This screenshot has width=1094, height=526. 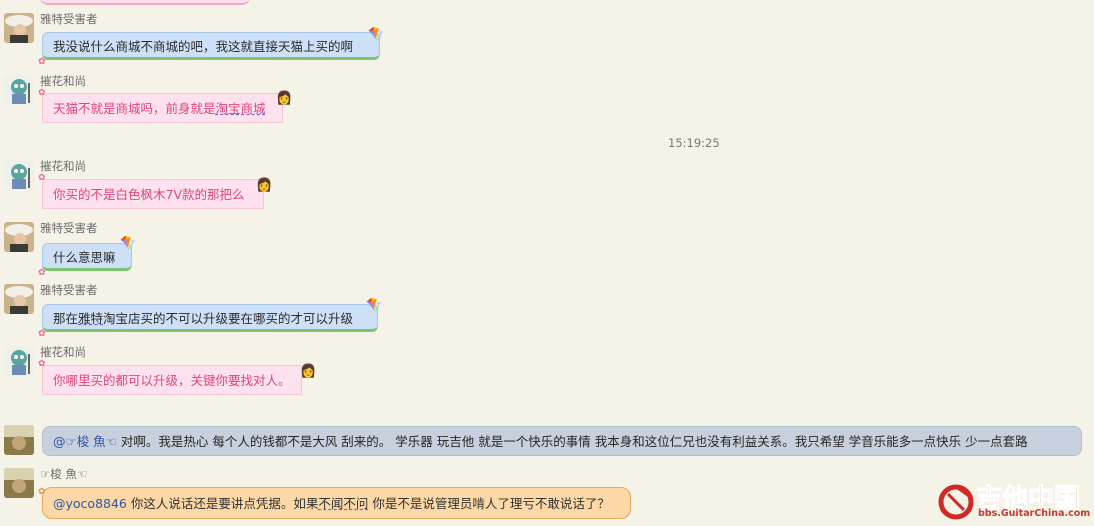 I want to click on message-text: 我没说什么商城不商城的吧，我这就直接天猫上买的啊, so click(x=203, y=46).